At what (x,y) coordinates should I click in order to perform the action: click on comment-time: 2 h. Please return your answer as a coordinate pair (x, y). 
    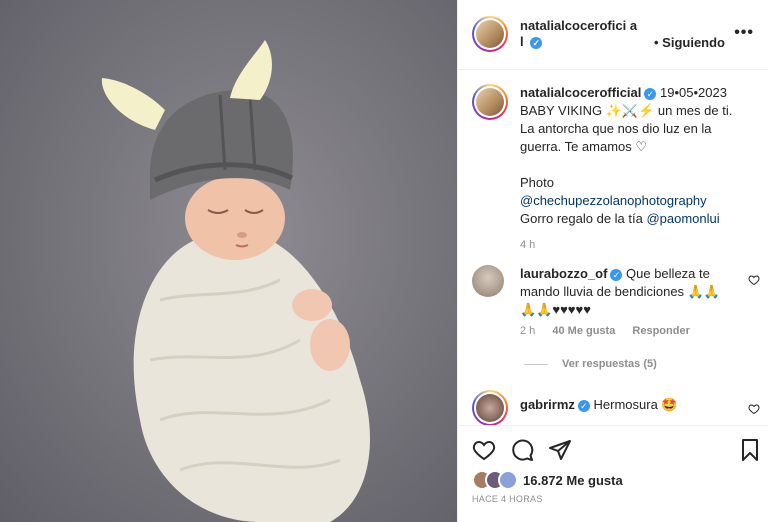
    Looking at the image, I should click on (528, 331).